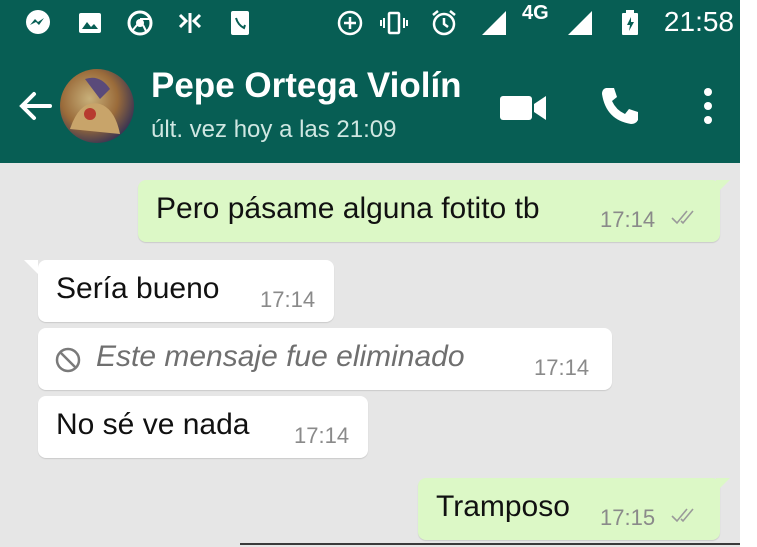 This screenshot has width=757, height=547. What do you see at coordinates (628, 517) in the screenshot?
I see `message-time: 17:15` at bounding box center [628, 517].